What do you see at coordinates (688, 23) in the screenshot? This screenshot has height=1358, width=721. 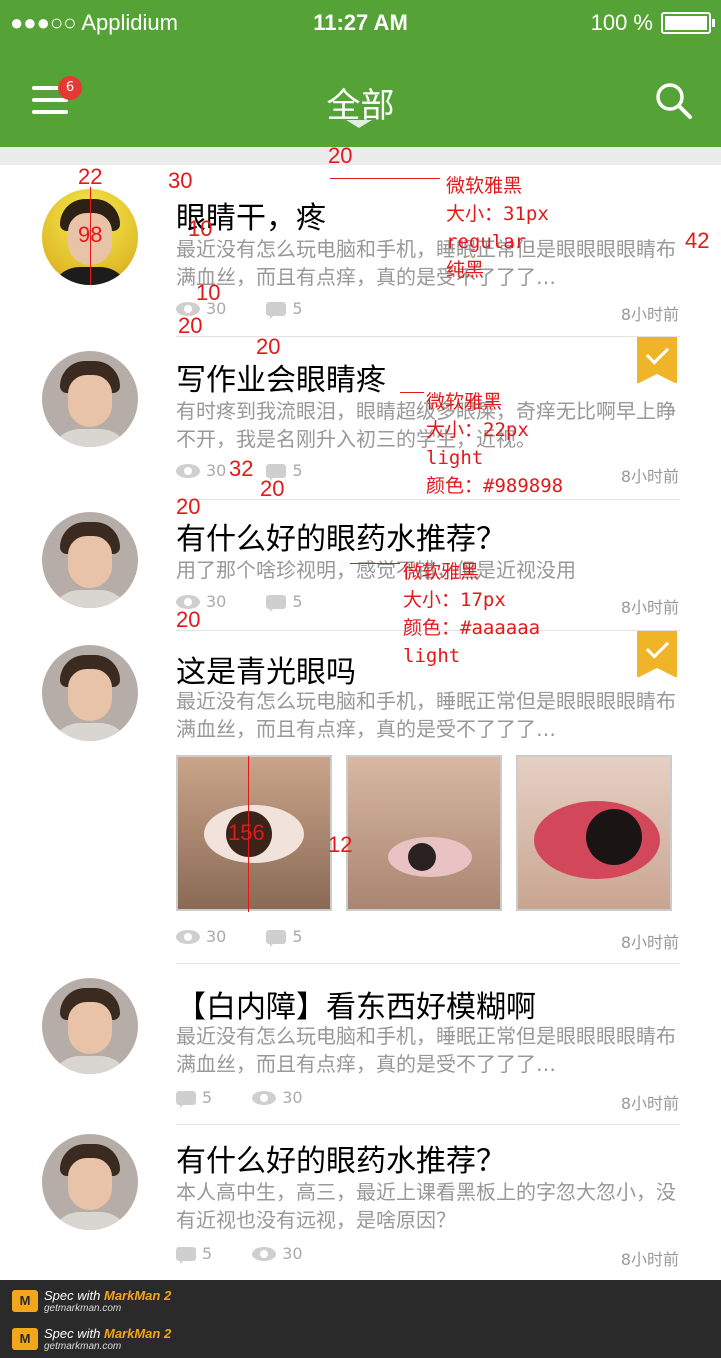 I see `battery-icon` at bounding box center [688, 23].